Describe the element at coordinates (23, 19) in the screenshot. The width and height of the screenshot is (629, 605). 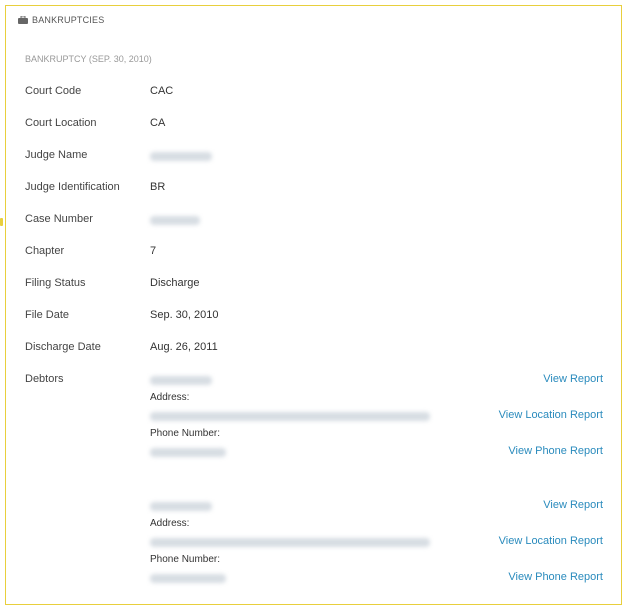
I see `briefcase-icon` at that location.